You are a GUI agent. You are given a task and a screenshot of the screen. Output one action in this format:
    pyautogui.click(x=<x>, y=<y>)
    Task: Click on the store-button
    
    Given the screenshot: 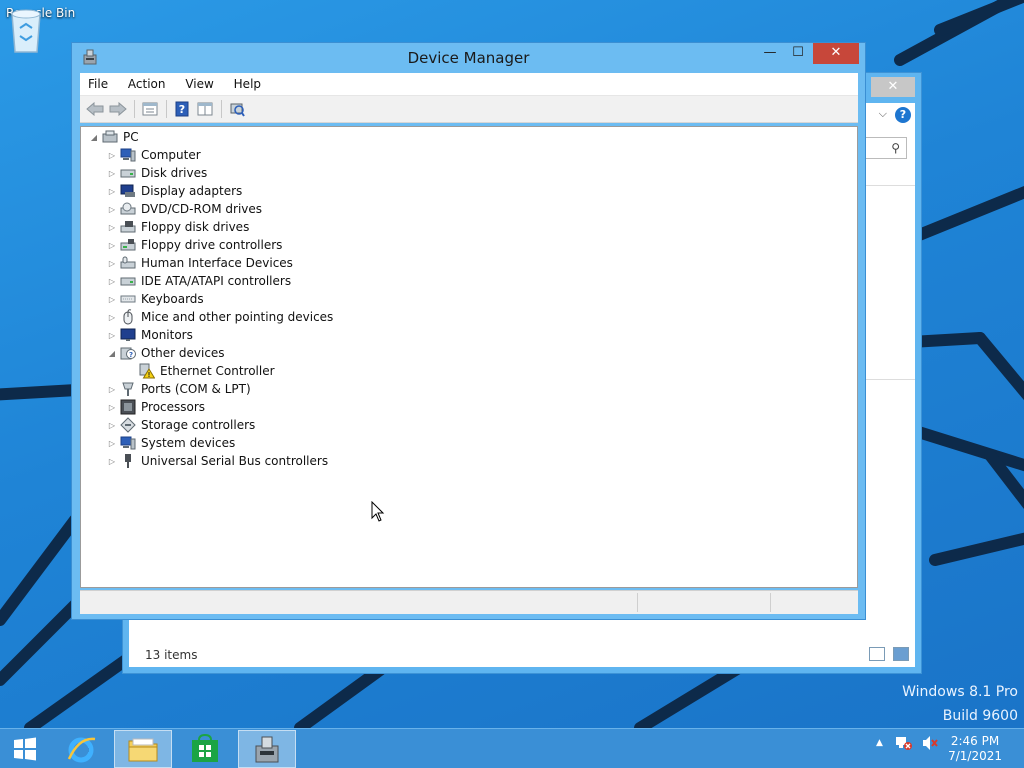 What is the action you would take?
    pyautogui.click(x=205, y=749)
    